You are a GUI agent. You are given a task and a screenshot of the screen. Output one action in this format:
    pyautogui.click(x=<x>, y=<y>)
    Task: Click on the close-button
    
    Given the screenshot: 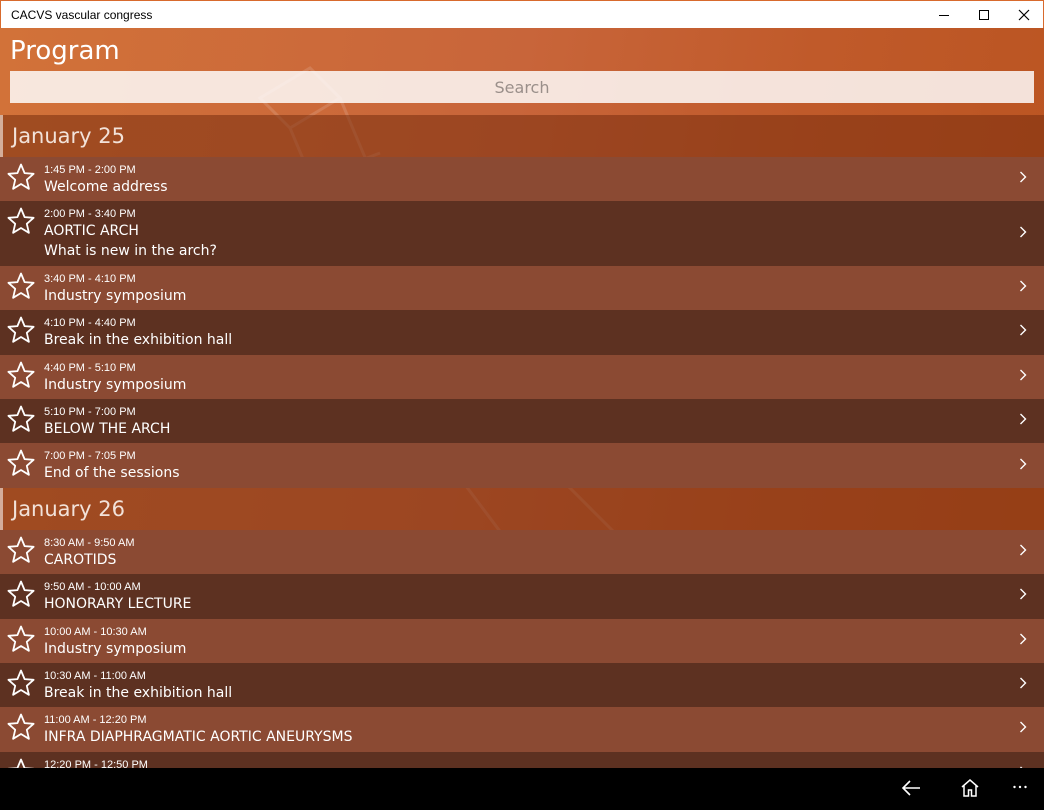 What is the action you would take?
    pyautogui.click(x=1022, y=15)
    